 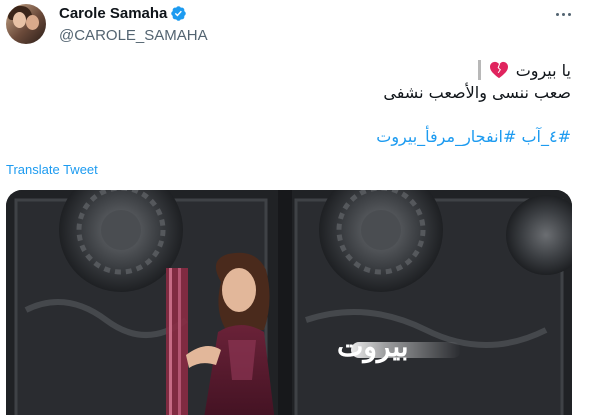 I want to click on text-separator, so click(x=479, y=70).